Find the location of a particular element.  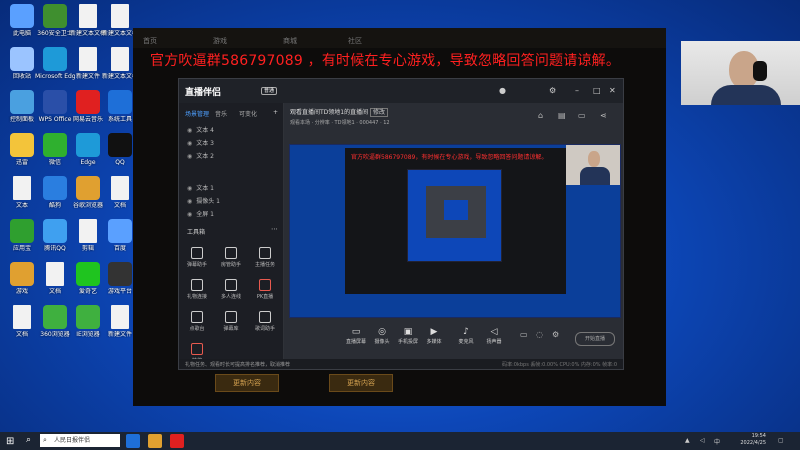

tray-network-icon: ▲ is located at coordinates (687, 440).